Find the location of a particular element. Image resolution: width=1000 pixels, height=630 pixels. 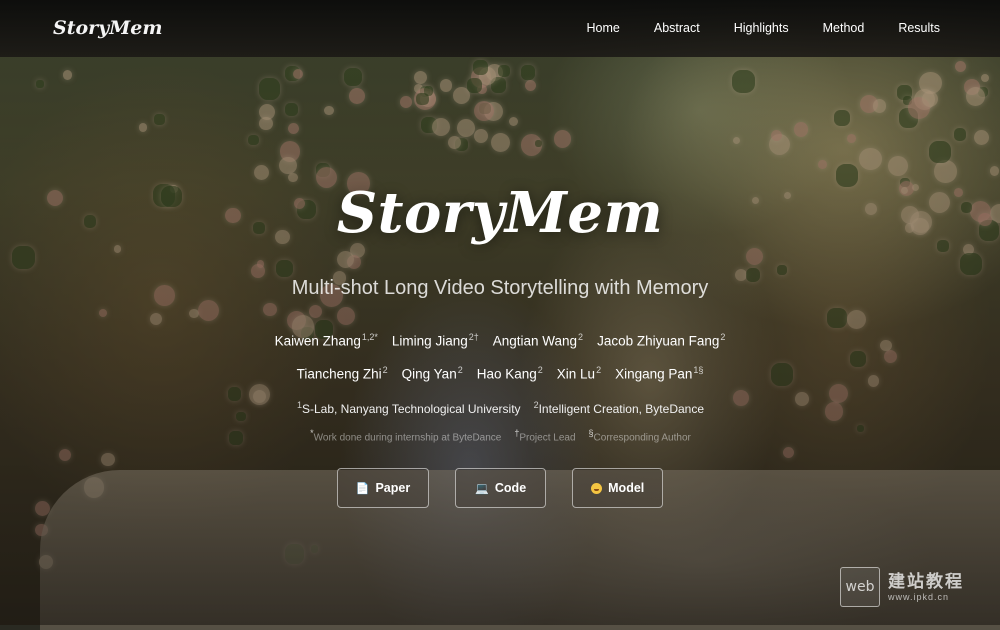

author-liming-jiang: Liming Jiang2† is located at coordinates (435, 340).